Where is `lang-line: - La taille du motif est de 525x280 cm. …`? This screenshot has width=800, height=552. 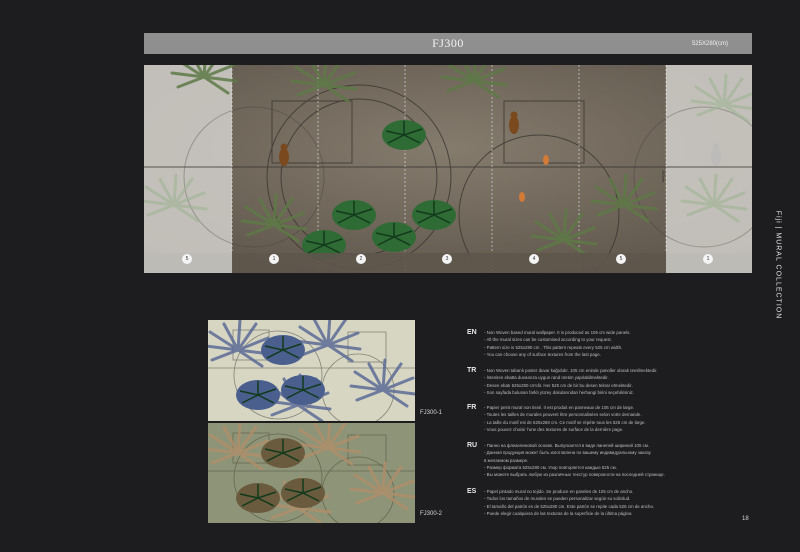 lang-line: - La taille du motif est de 525x280 cm. … is located at coordinates (565, 422).